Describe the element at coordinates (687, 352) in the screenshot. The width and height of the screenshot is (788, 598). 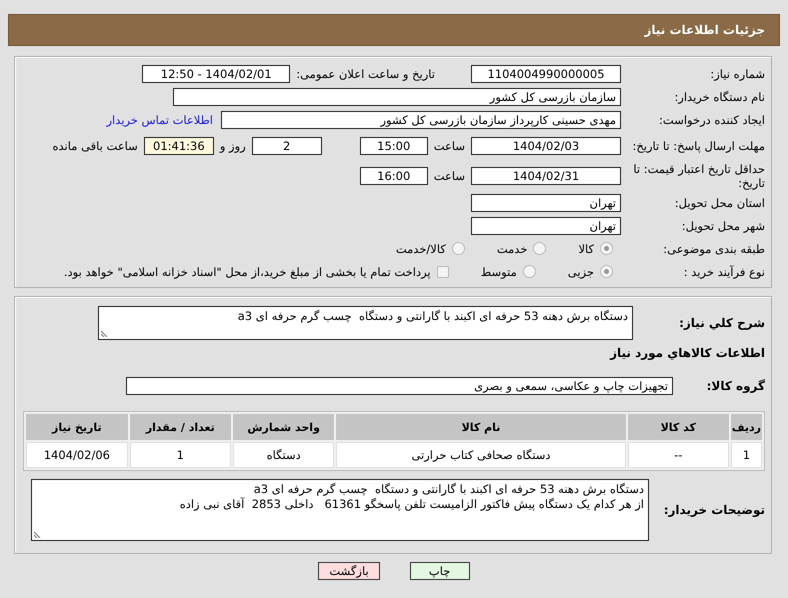
I see `section-heading: اطلاعات کالاهاي مورد نياز` at that location.